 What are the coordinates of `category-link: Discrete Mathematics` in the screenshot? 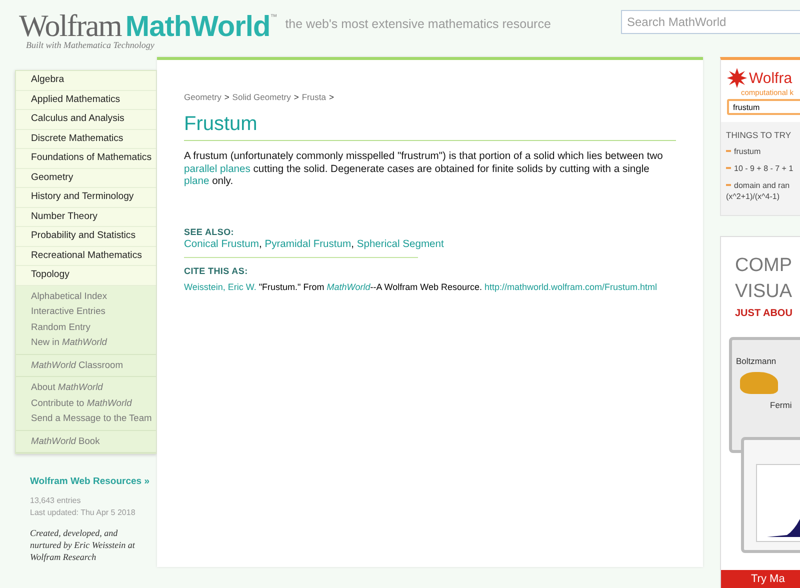 It's located at (86, 139).